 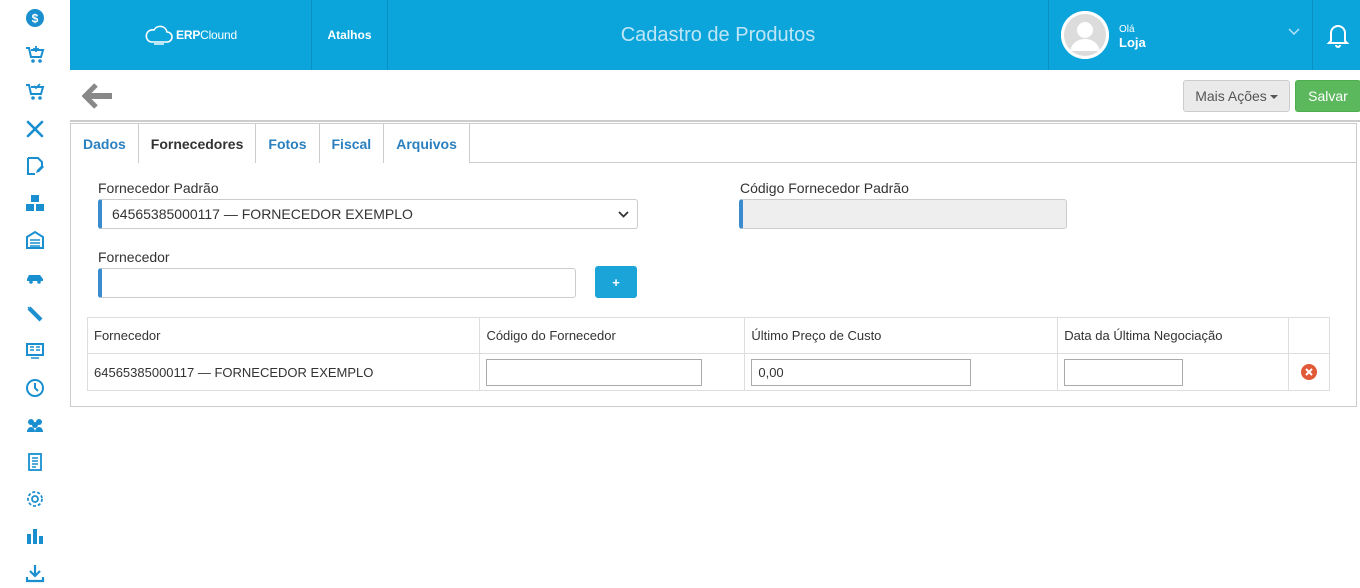 I want to click on edit-note-icon, so click(x=35, y=166).